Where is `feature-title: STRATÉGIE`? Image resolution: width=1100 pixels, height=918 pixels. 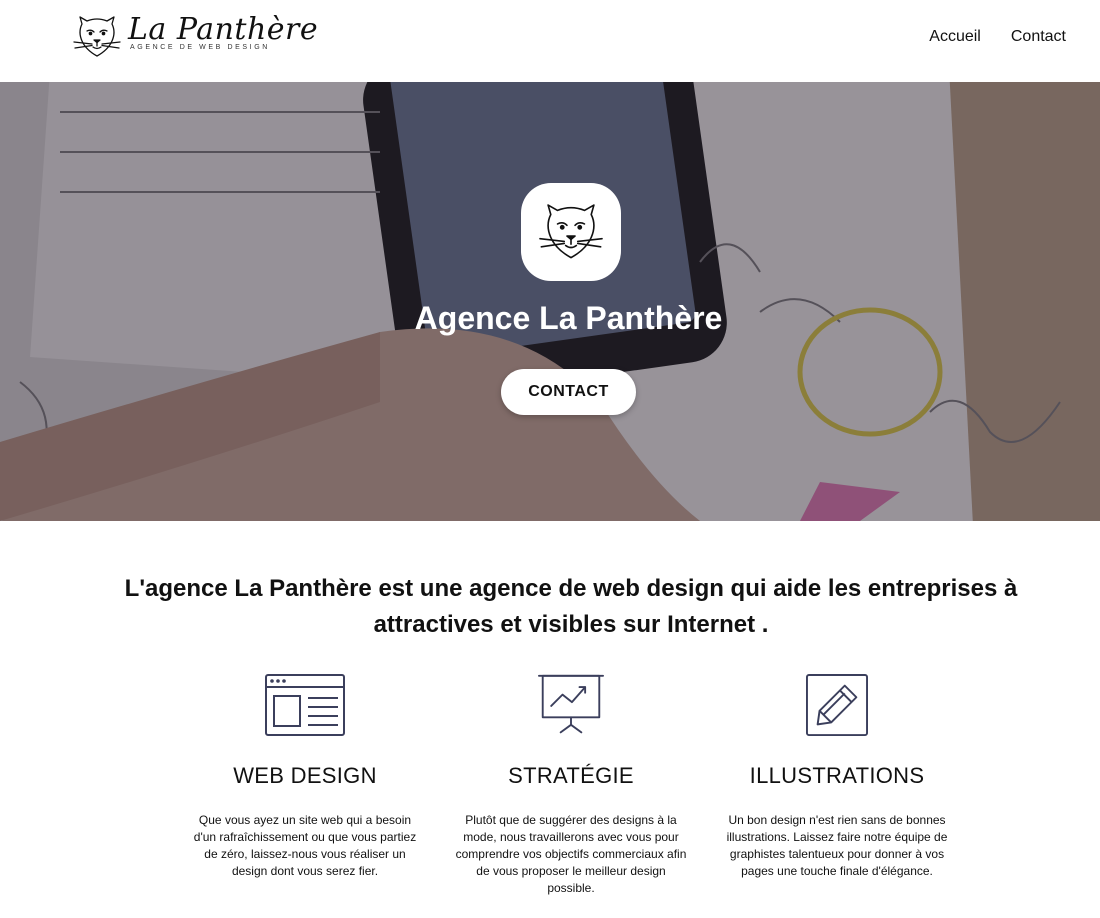
feature-title: STRATÉGIE is located at coordinates (571, 775).